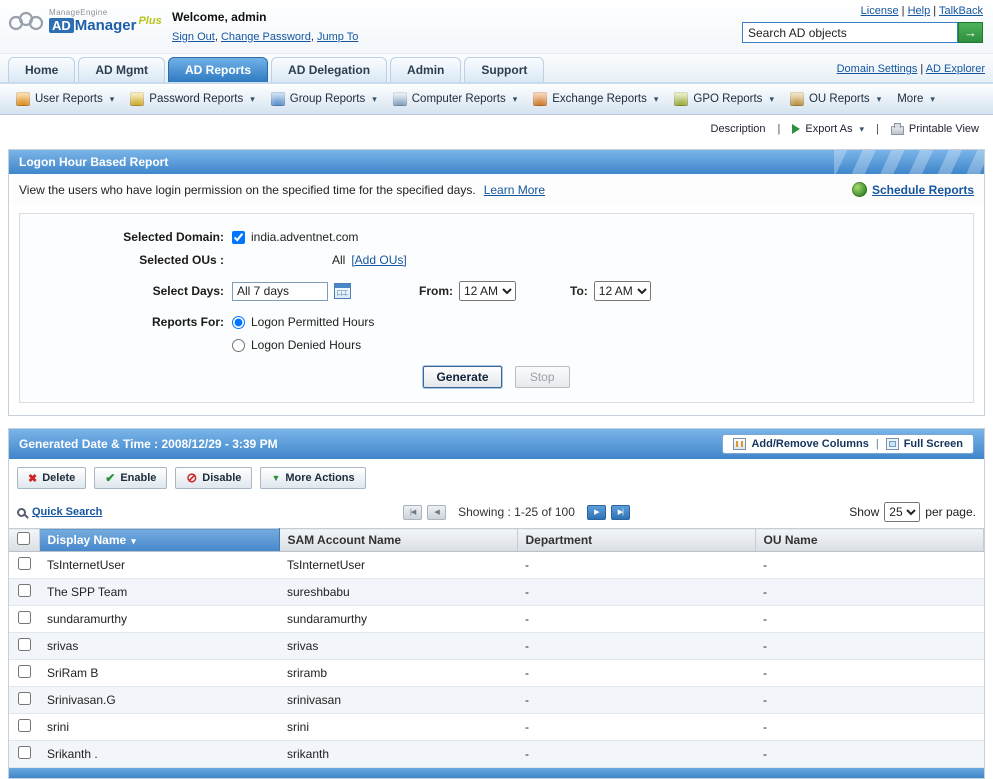 Image resolution: width=993 pixels, height=779 pixels. What do you see at coordinates (105, 25) in the screenshot?
I see `brand-manager: Manager` at bounding box center [105, 25].